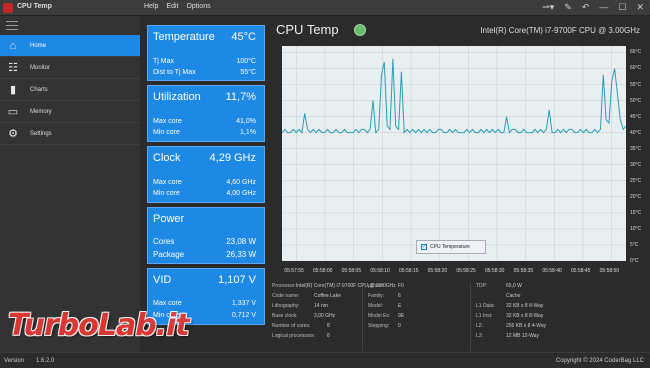  I want to click on copyright: Copyright © 2024 CoderBag LLC, so click(599, 361).